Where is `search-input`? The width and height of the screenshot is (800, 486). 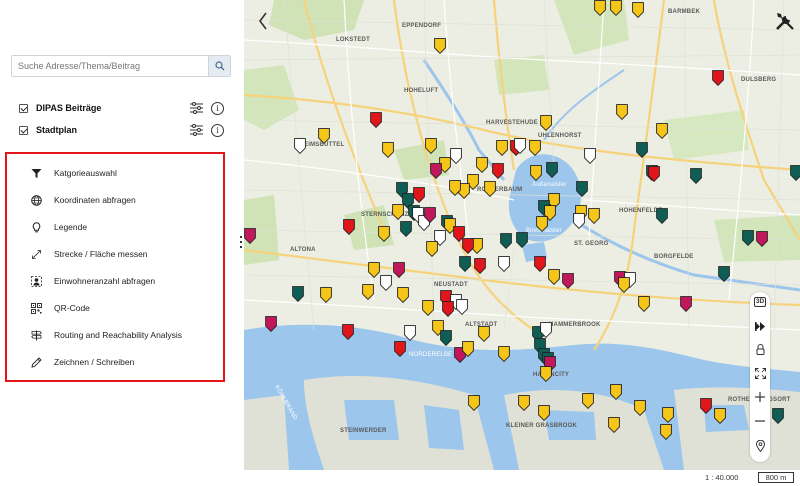 search-input is located at coordinates (110, 66).